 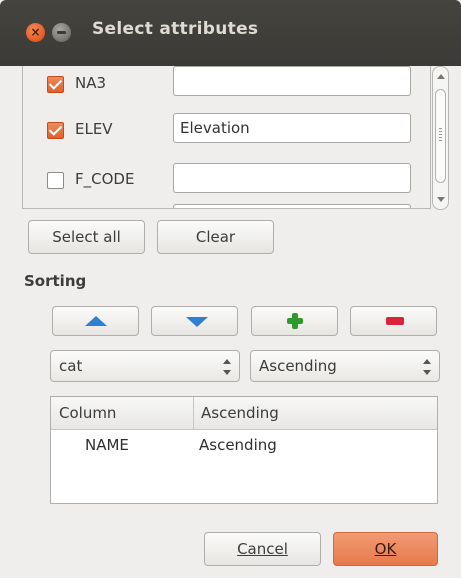 What do you see at coordinates (145, 366) in the screenshot?
I see `sort-column-combo: cat` at bounding box center [145, 366].